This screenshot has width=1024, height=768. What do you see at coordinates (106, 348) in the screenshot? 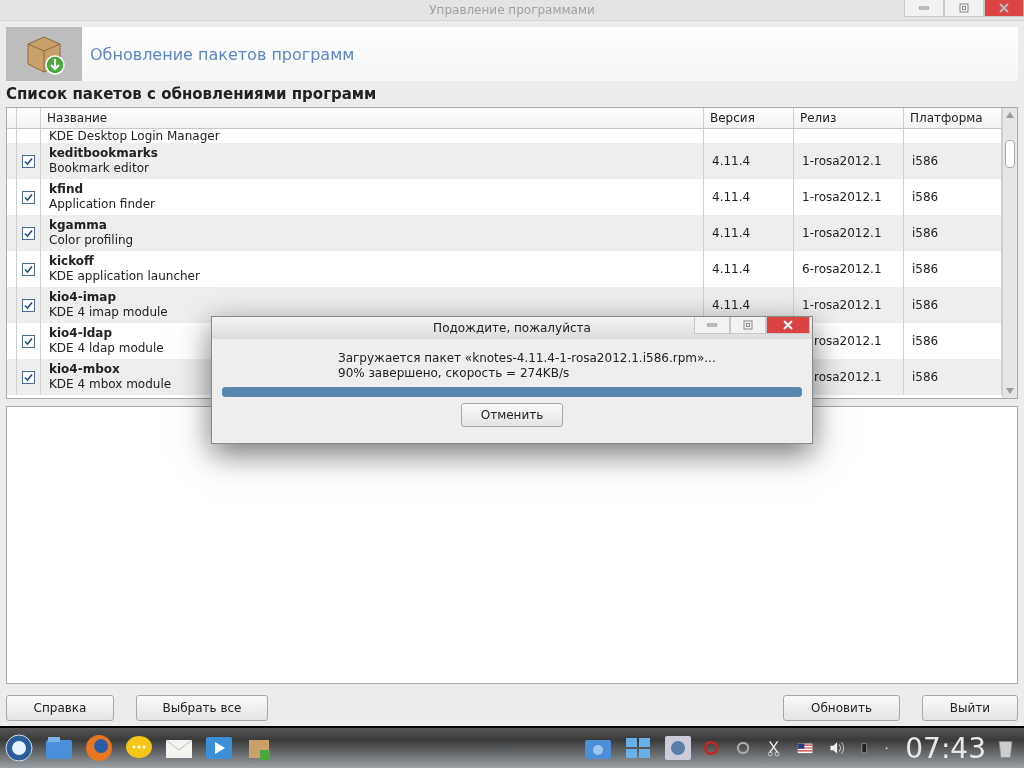
I see `package-description: KDE 4 ldap module` at bounding box center [106, 348].